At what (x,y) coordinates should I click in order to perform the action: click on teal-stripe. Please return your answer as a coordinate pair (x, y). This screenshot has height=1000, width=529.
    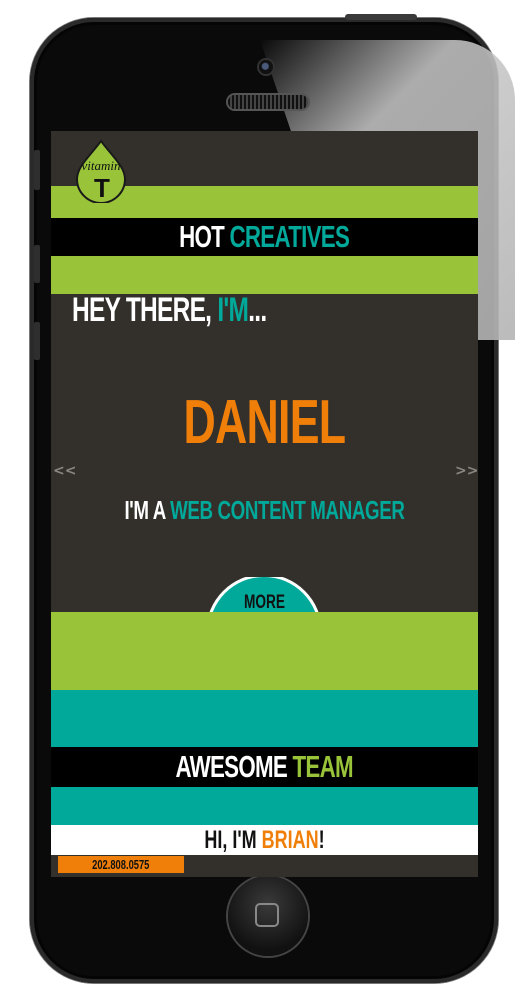
    Looking at the image, I should click on (264, 806).